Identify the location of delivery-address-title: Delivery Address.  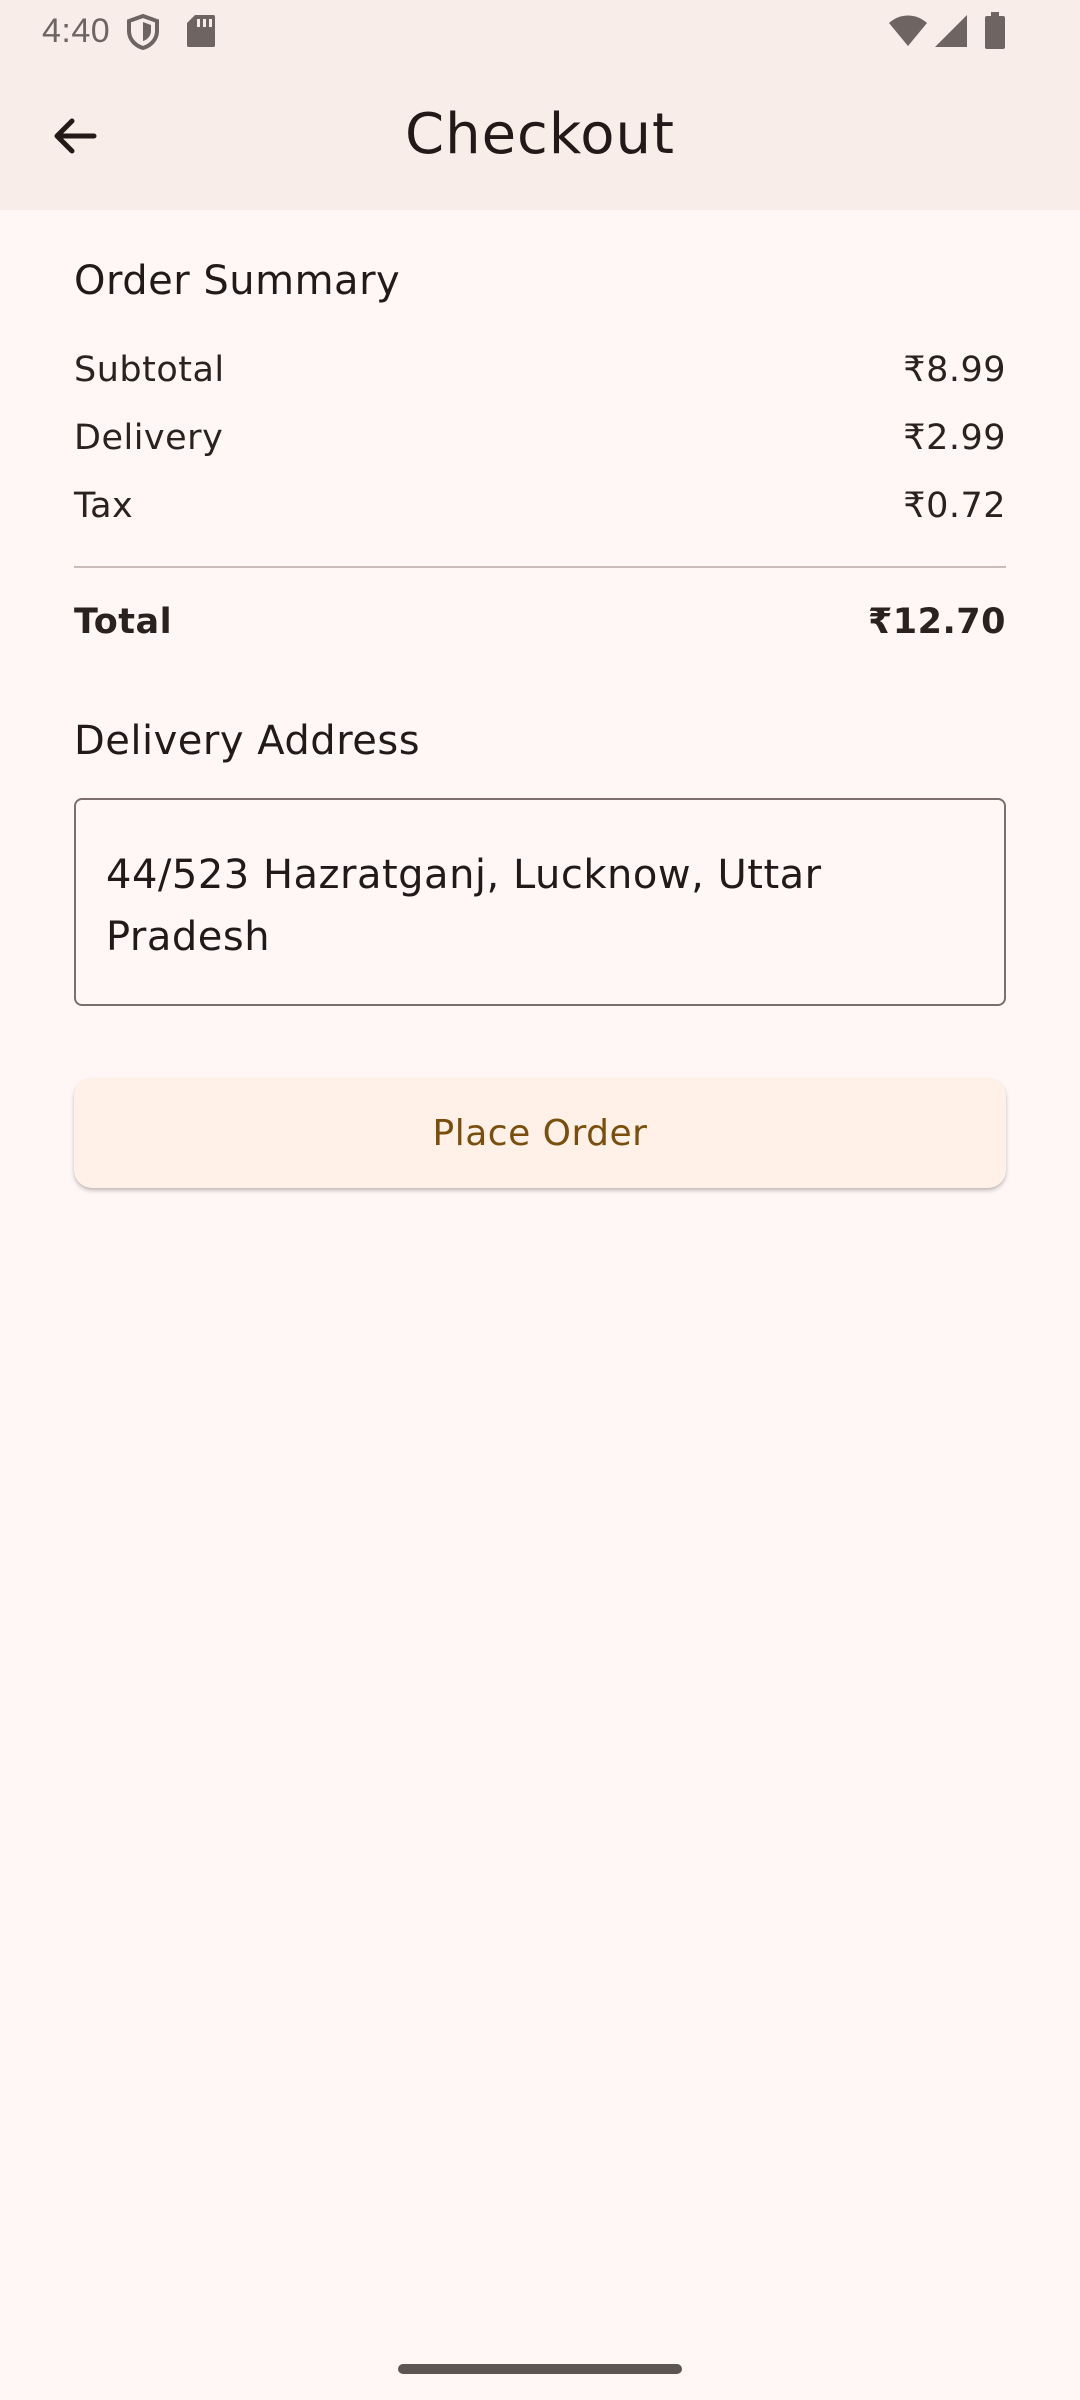
(247, 741).